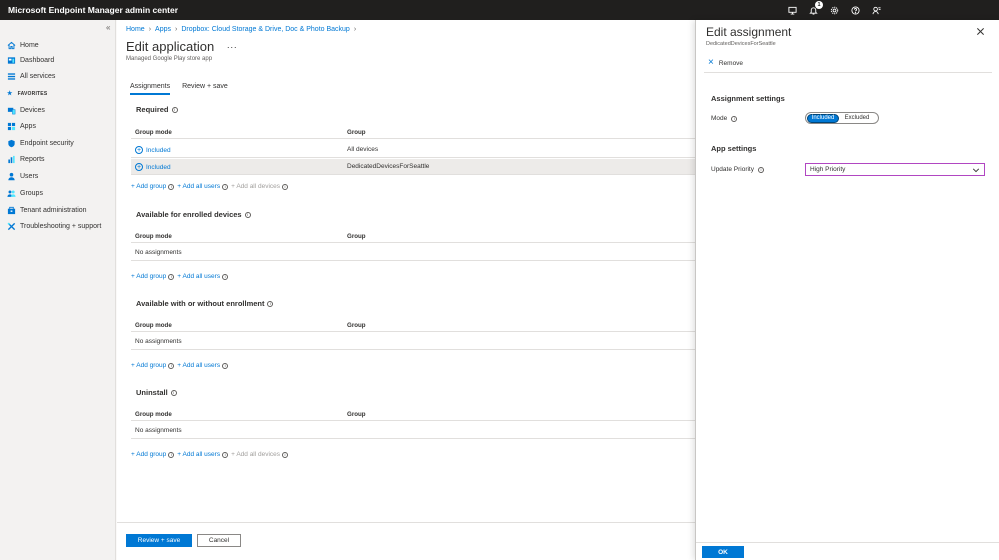 Image resolution: width=999 pixels, height=560 pixels. Describe the element at coordinates (723, 552) in the screenshot. I see `ok-button: OK` at that location.